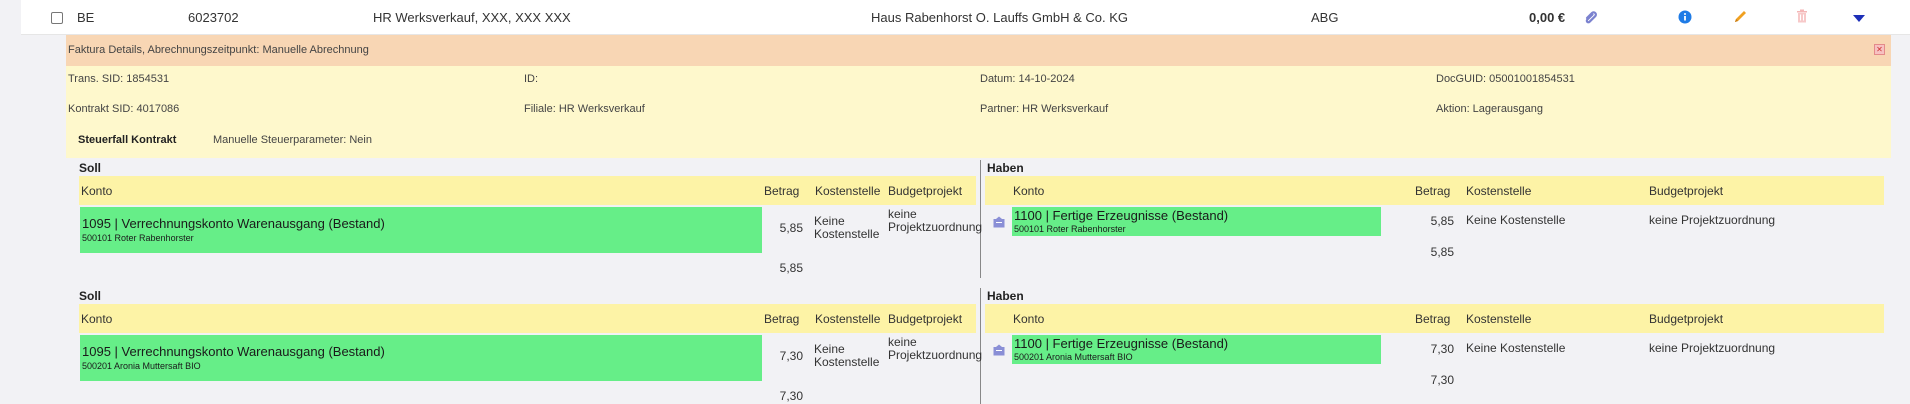 The height and width of the screenshot is (404, 1910). Describe the element at coordinates (531, 79) in the screenshot. I see `id-field: ID:` at that location.